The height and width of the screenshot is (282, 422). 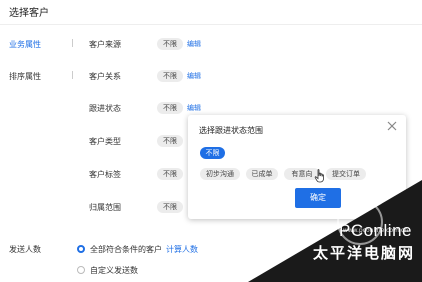 What do you see at coordinates (170, 76) in the screenshot?
I see `customer-relation-value-chip: 不限` at bounding box center [170, 76].